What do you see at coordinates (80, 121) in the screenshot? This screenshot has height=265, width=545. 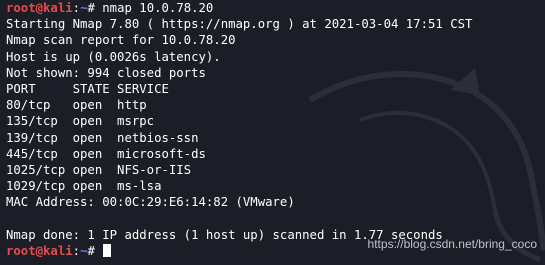 I see `output-line: 135/tcp open msrpc` at bounding box center [80, 121].